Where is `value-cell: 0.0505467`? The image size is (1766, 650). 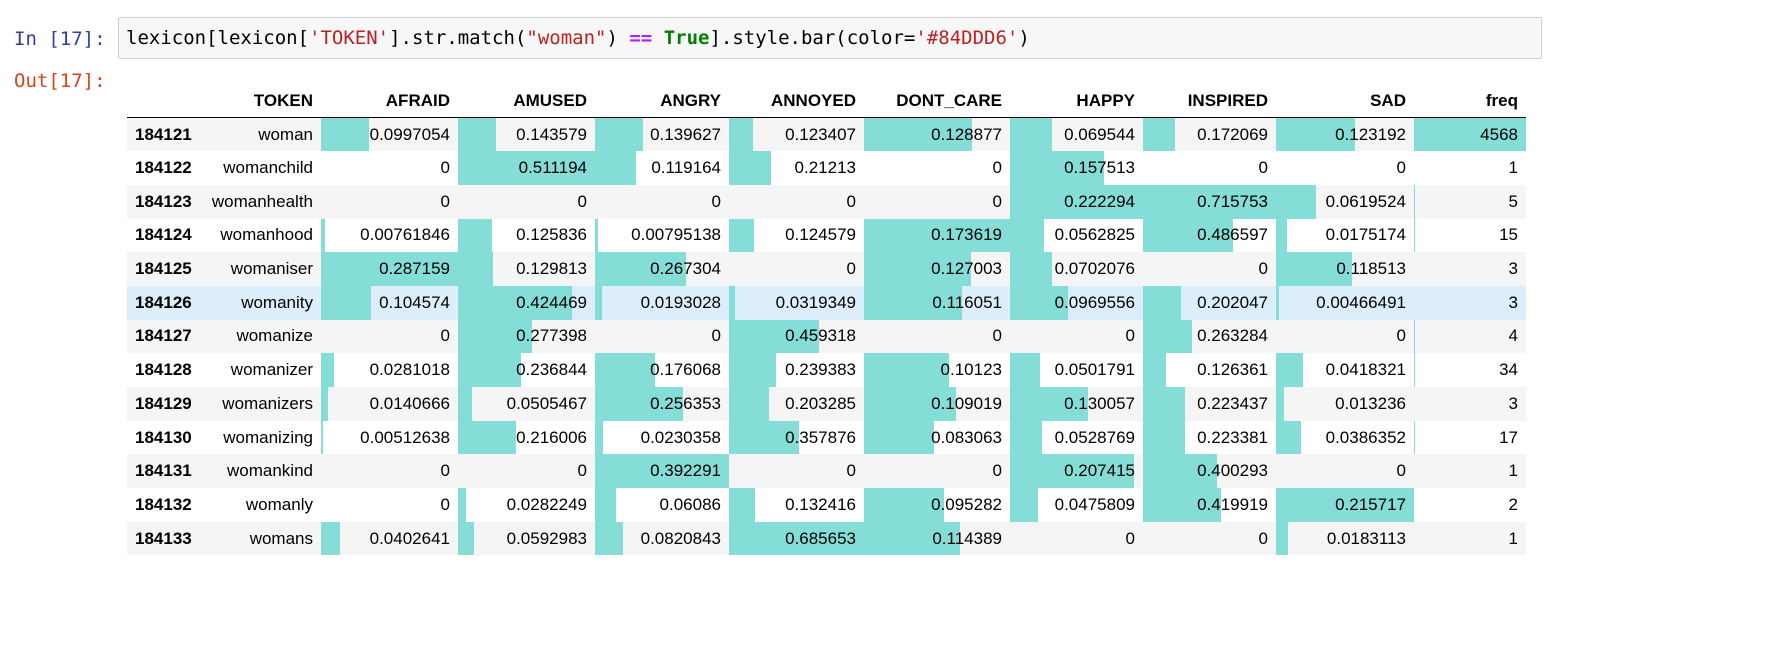 value-cell: 0.0505467 is located at coordinates (526, 404).